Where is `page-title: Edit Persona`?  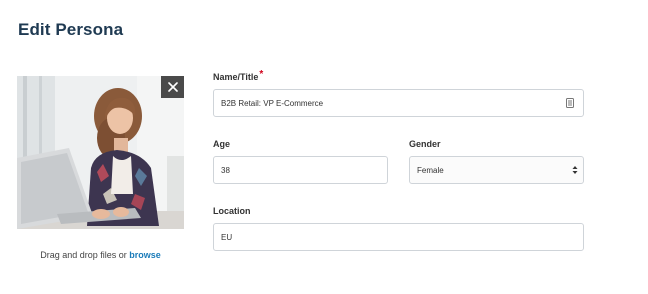
page-title: Edit Persona is located at coordinates (71, 29).